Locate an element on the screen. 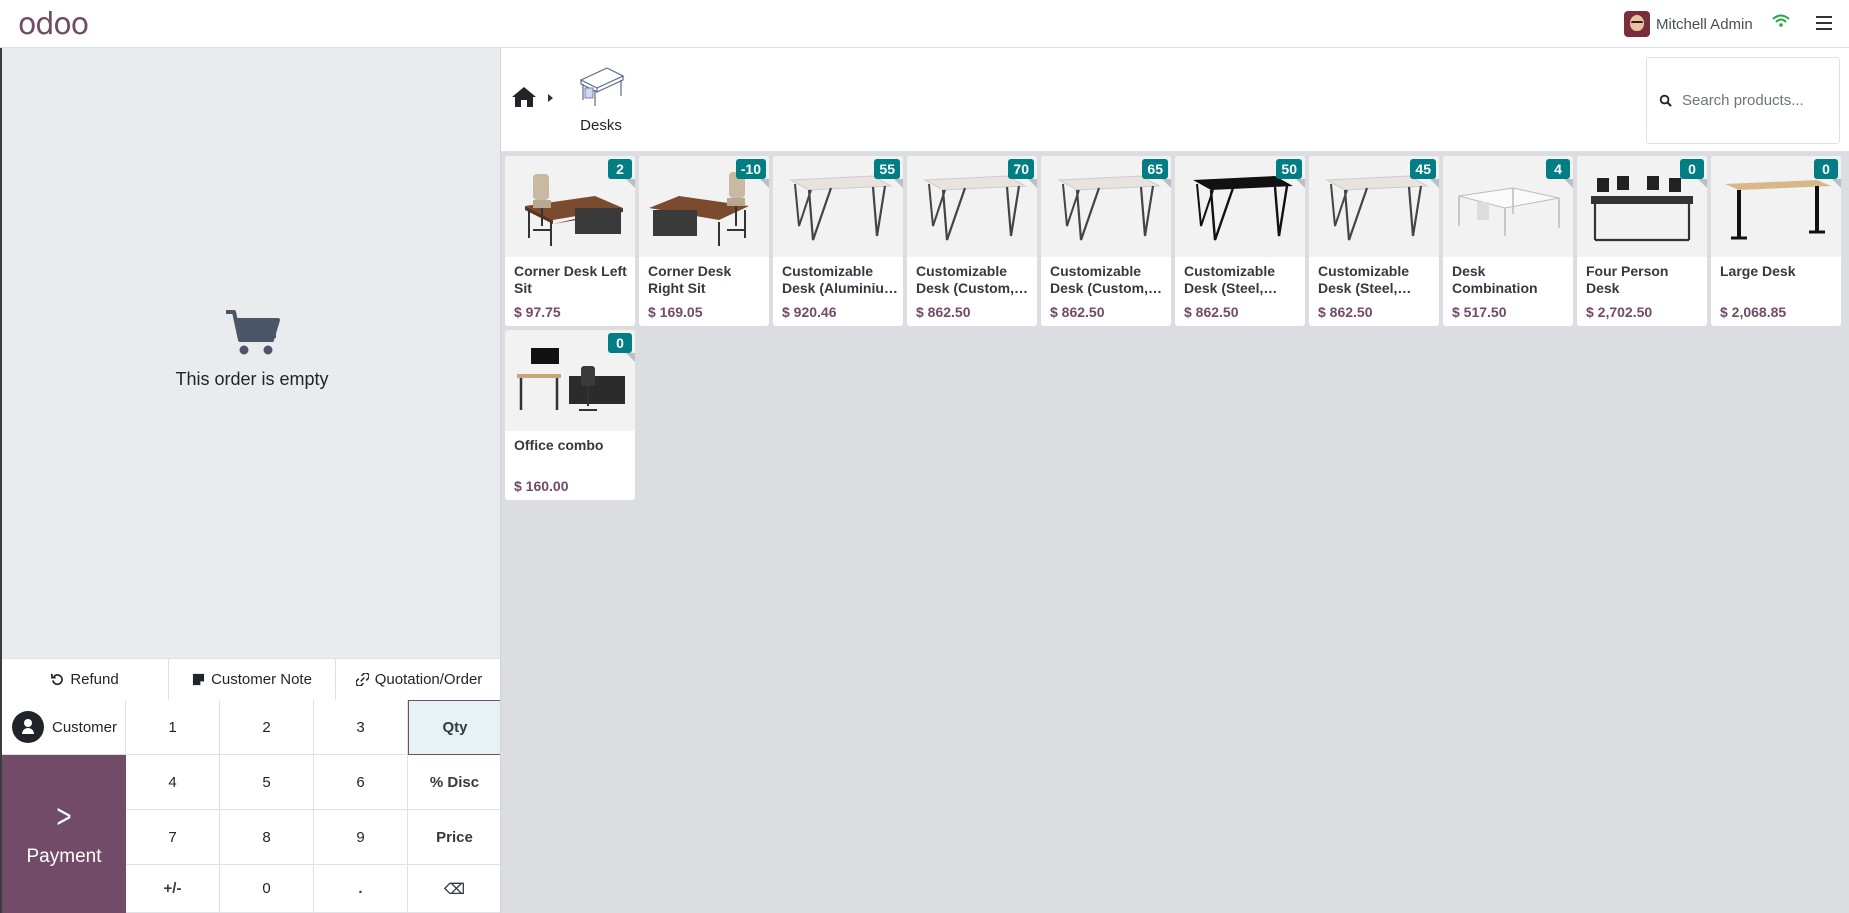 The width and height of the screenshot is (1849, 913). customer-label: Customer is located at coordinates (85, 727).